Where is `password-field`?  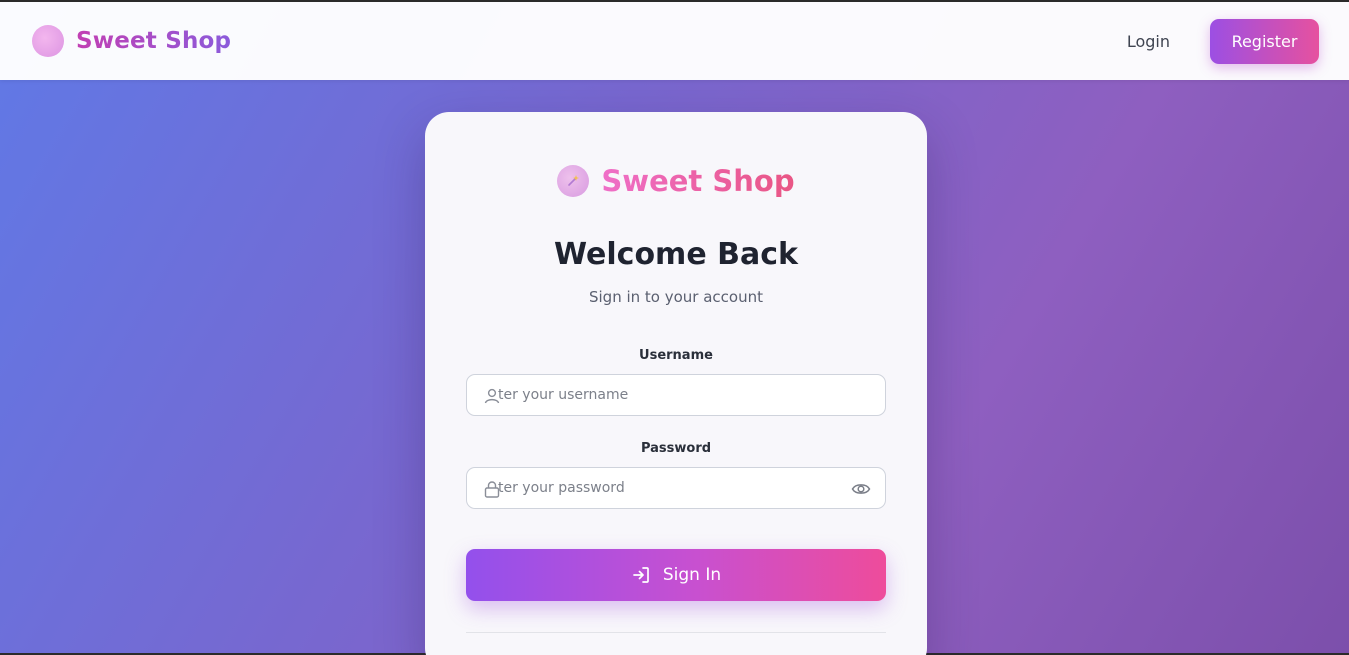 password-field is located at coordinates (676, 488).